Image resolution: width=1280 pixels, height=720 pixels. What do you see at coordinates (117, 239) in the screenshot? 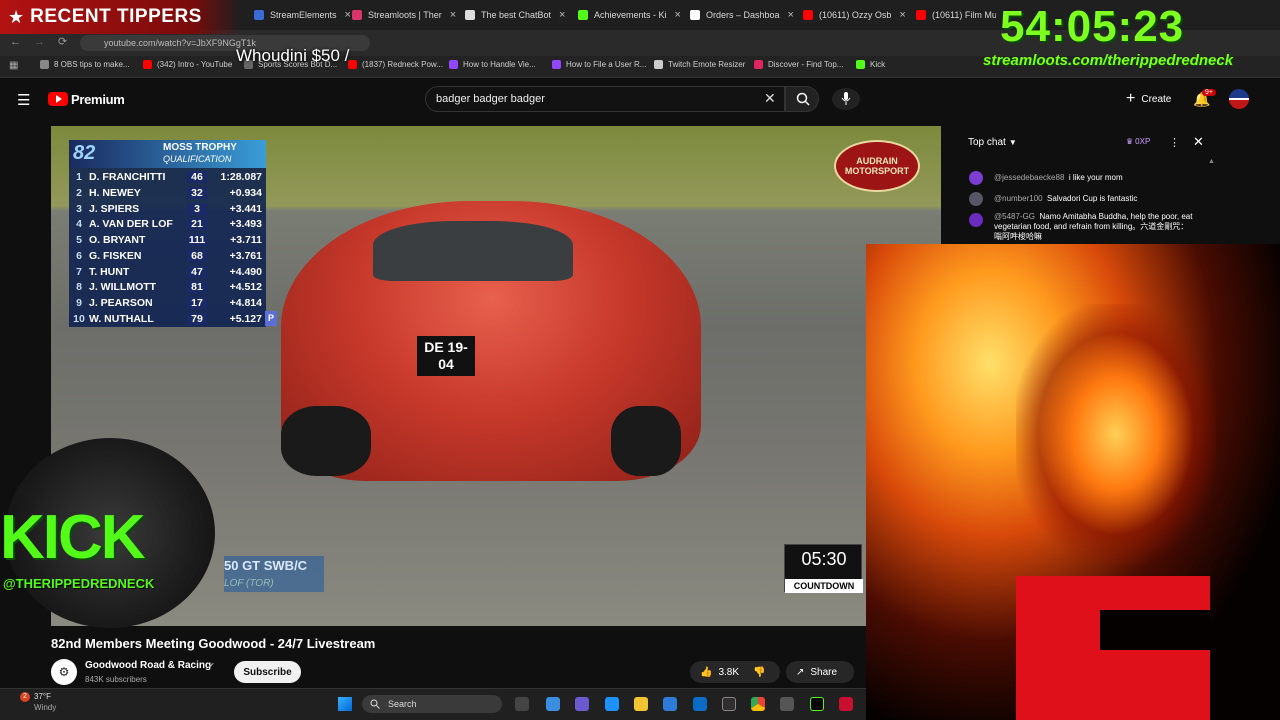
I see `driver: O. BRYANT` at bounding box center [117, 239].